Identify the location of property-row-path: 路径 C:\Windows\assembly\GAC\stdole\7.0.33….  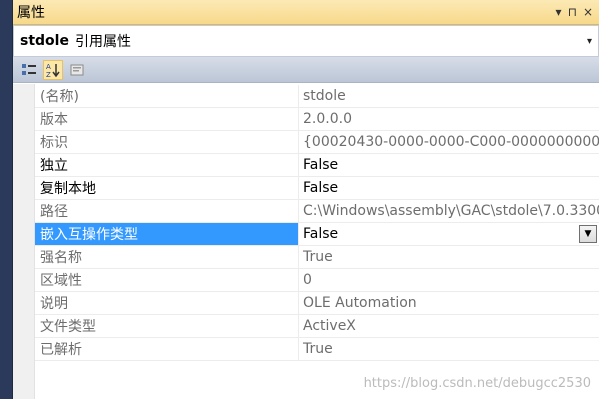
(317, 211).